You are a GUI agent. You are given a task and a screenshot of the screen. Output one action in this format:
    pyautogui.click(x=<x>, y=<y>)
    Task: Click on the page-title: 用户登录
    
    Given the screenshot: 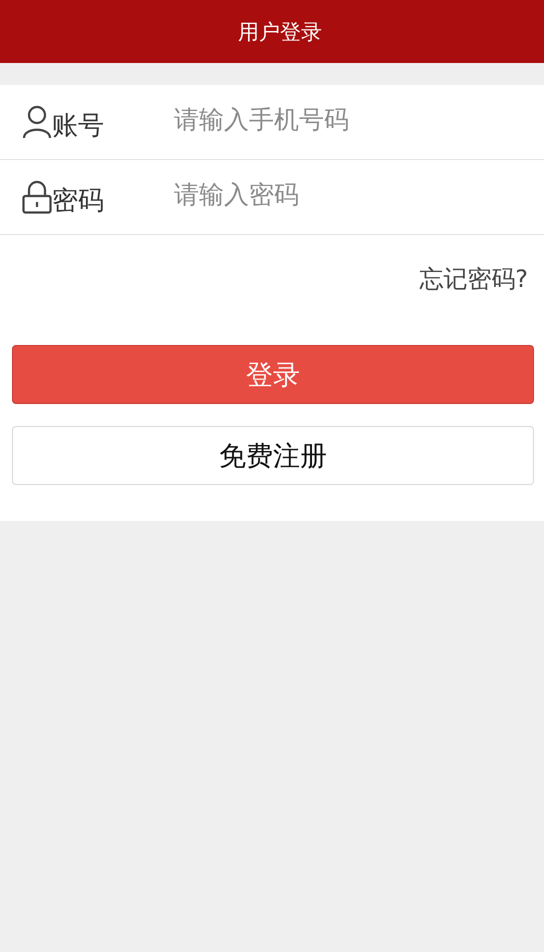 What is the action you would take?
    pyautogui.click(x=280, y=32)
    